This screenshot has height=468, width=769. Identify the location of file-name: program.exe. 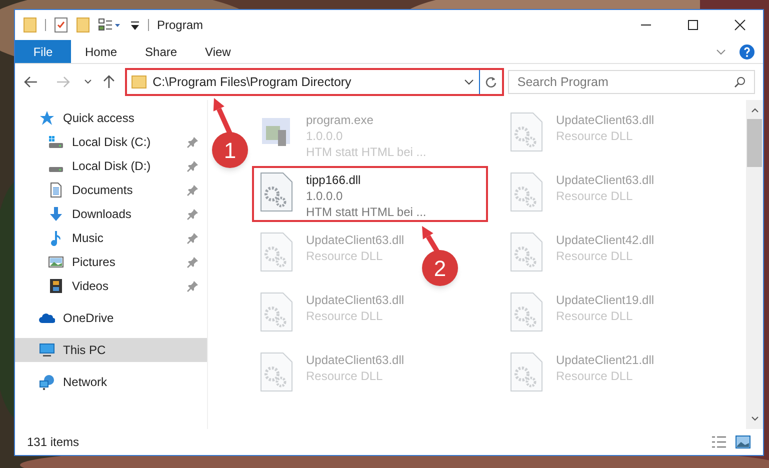
(340, 120).